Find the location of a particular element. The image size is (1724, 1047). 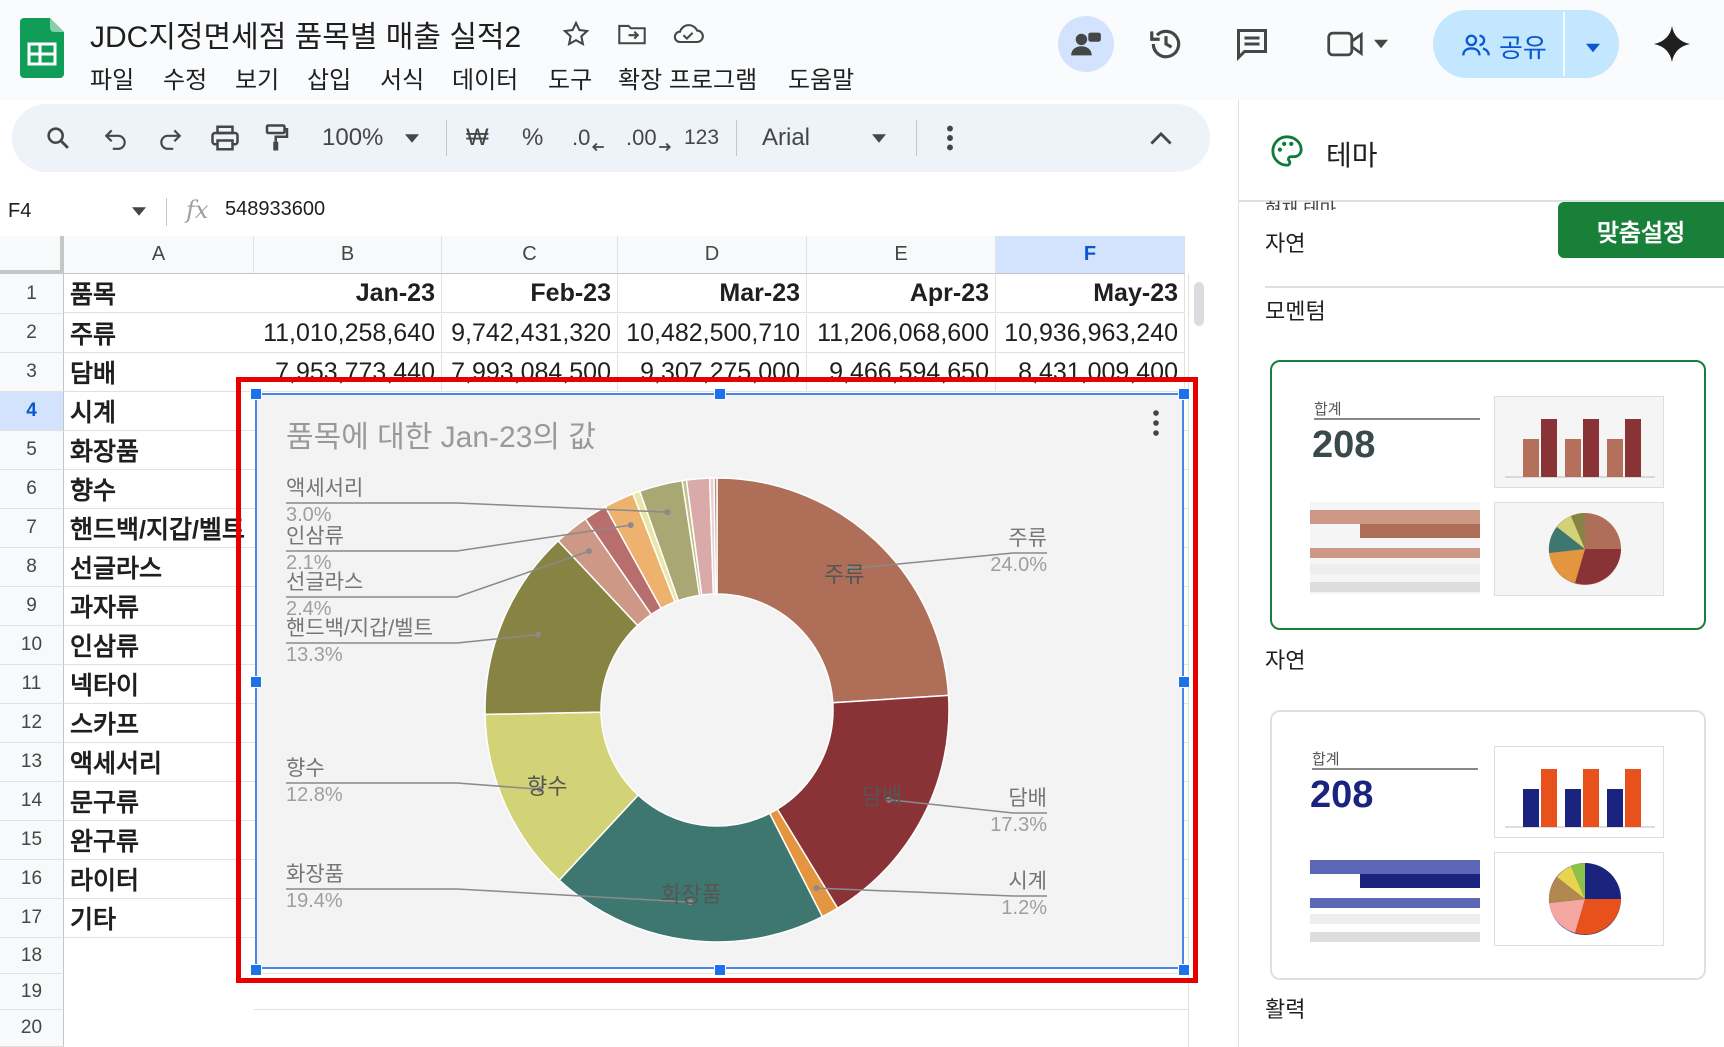

row-header-11: 11 is located at coordinates (32, 684).